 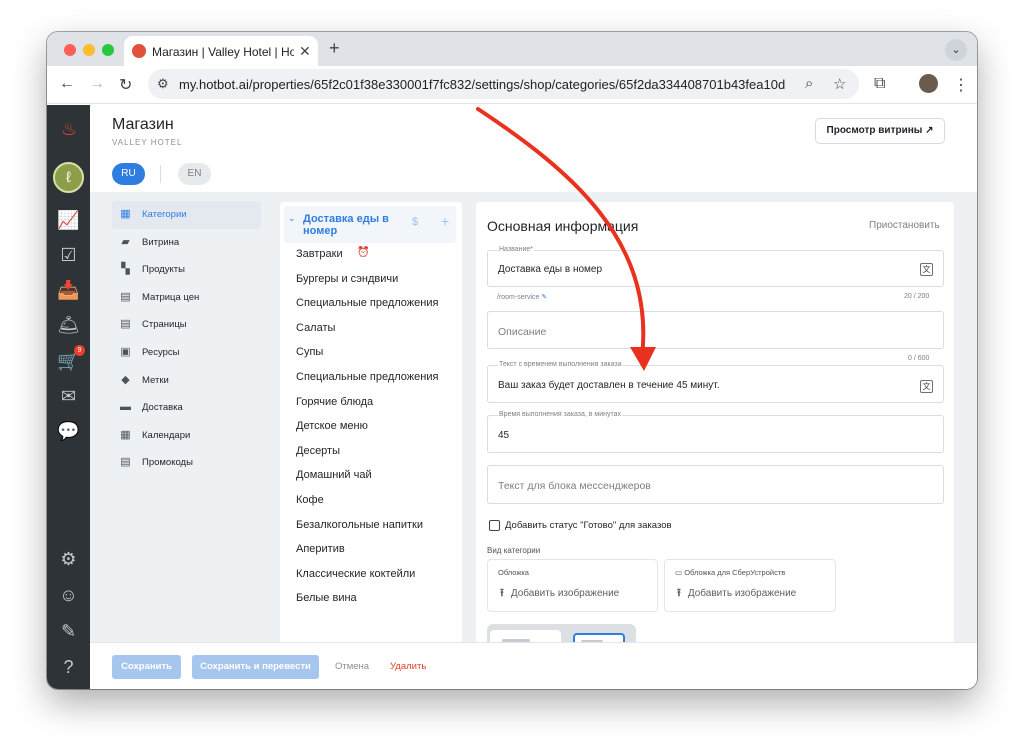 What do you see at coordinates (161, 242) in the screenshot?
I see `nav-label: Витрина` at bounding box center [161, 242].